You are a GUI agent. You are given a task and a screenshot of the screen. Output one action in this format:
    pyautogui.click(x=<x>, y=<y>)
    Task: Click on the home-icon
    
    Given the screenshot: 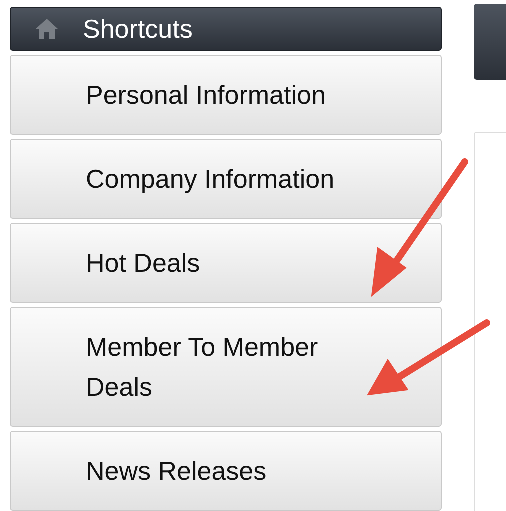 What is the action you would take?
    pyautogui.click(x=47, y=29)
    